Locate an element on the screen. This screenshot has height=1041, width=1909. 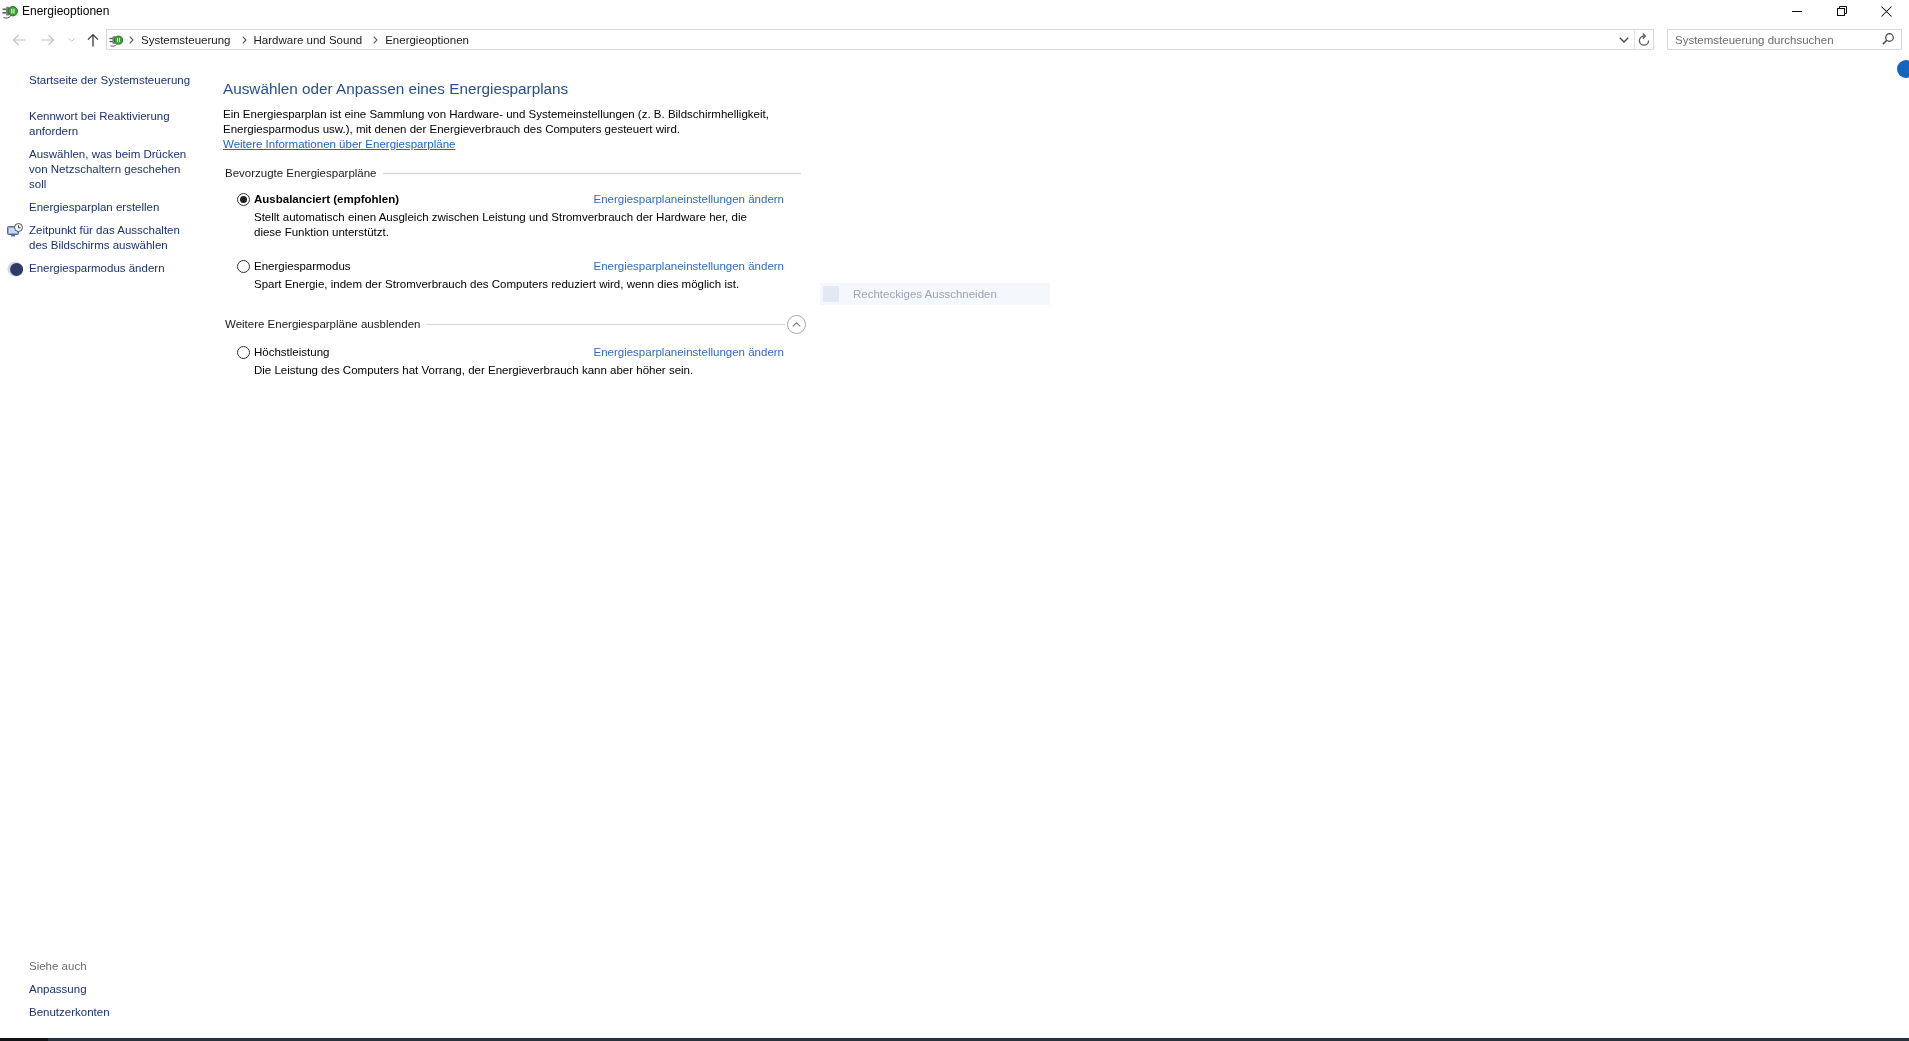
breadcrumb: Systemsteuerung is located at coordinates (186, 39).